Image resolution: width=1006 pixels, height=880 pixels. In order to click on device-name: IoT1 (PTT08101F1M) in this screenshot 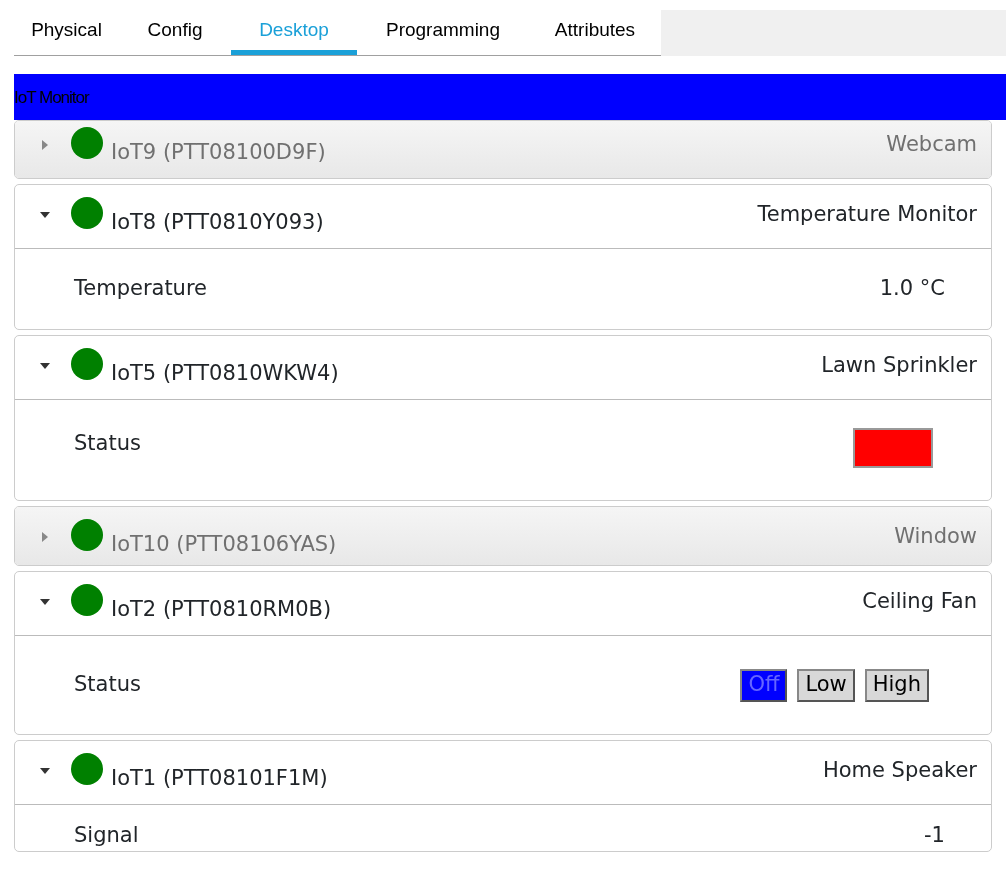, I will do `click(219, 778)`.